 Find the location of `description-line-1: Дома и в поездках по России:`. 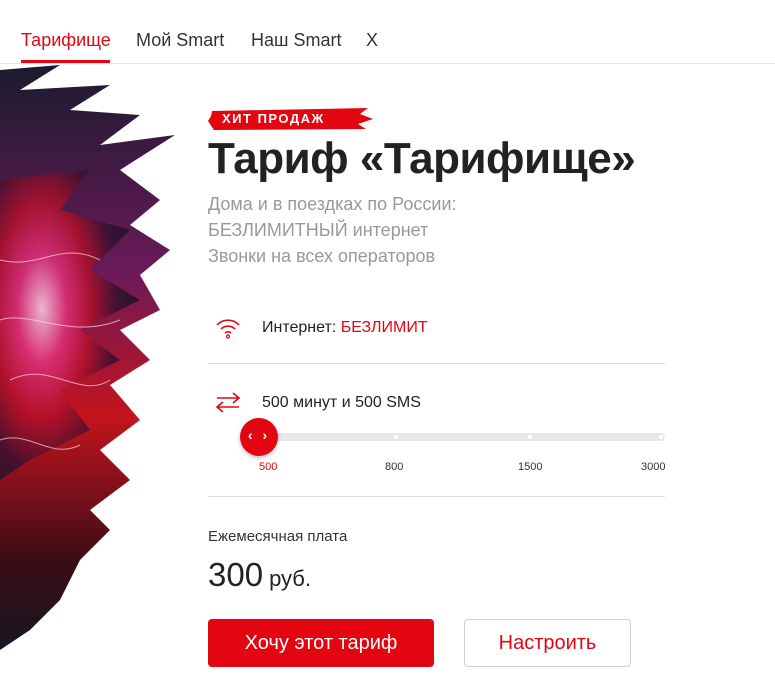

description-line-1: Дома и в поездках по России: is located at coordinates (332, 204).